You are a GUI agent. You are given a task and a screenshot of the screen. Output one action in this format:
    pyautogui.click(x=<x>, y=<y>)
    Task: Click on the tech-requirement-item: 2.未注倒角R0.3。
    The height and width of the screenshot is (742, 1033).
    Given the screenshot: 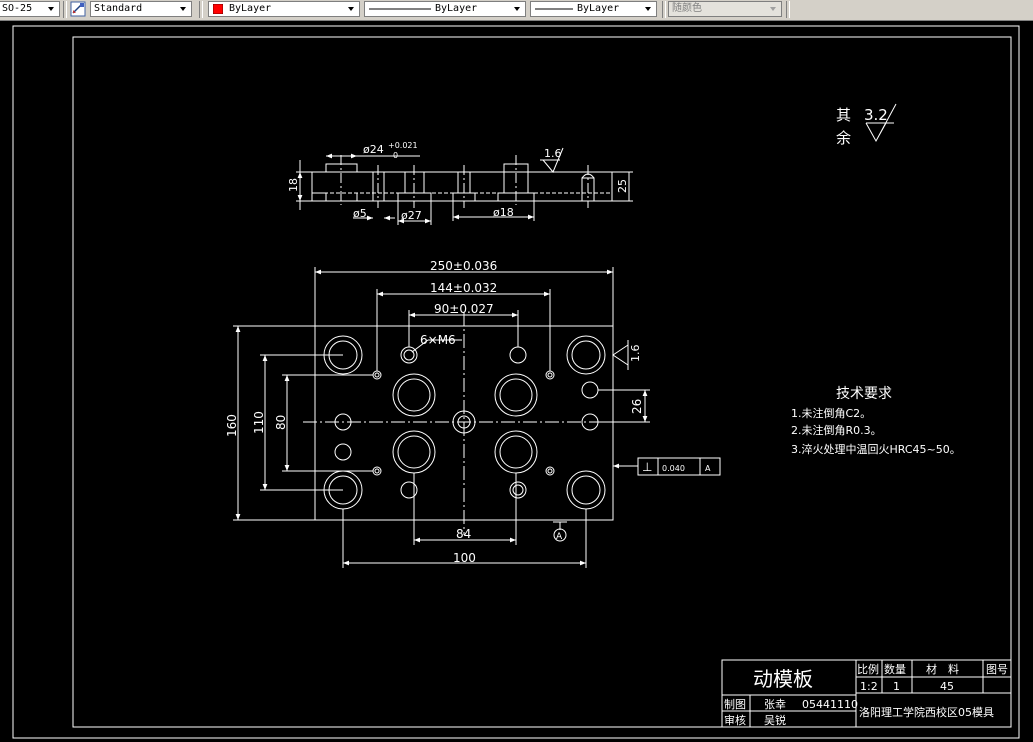 What is the action you would take?
    pyautogui.click(x=836, y=430)
    